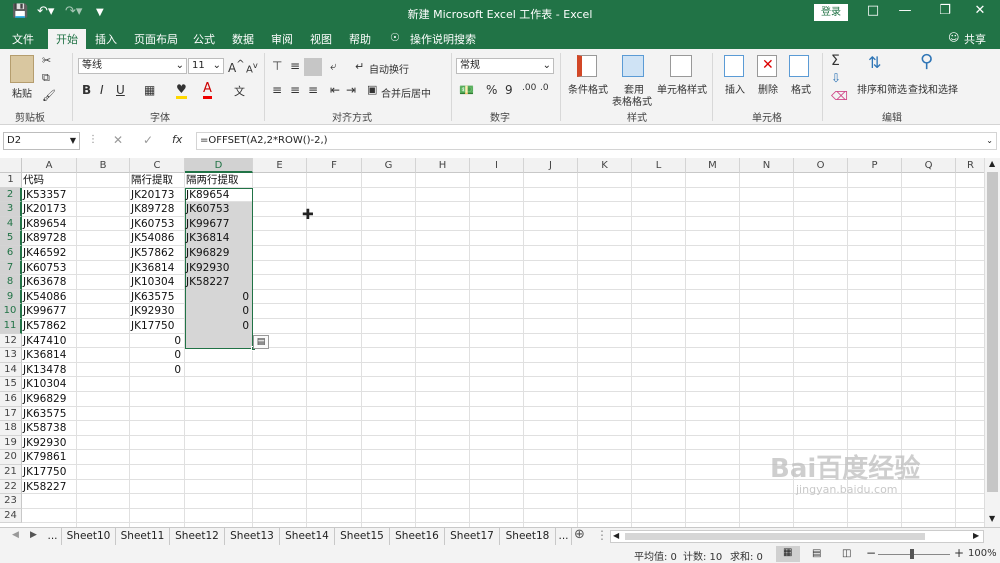 Image resolution: width=1000 pixels, height=563 pixels. I want to click on tell-me-search: 操作说明搜索, so click(443, 39).